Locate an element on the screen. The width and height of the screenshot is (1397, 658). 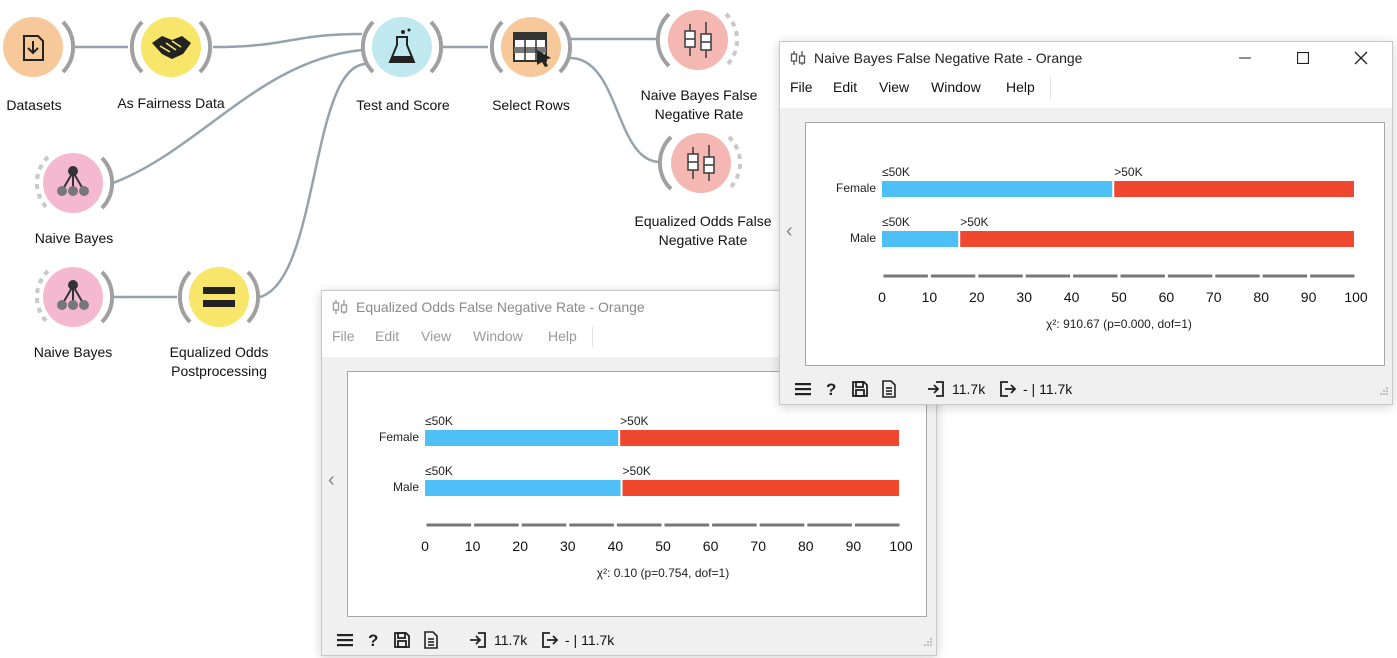
close-button is located at coordinates (1361, 58).